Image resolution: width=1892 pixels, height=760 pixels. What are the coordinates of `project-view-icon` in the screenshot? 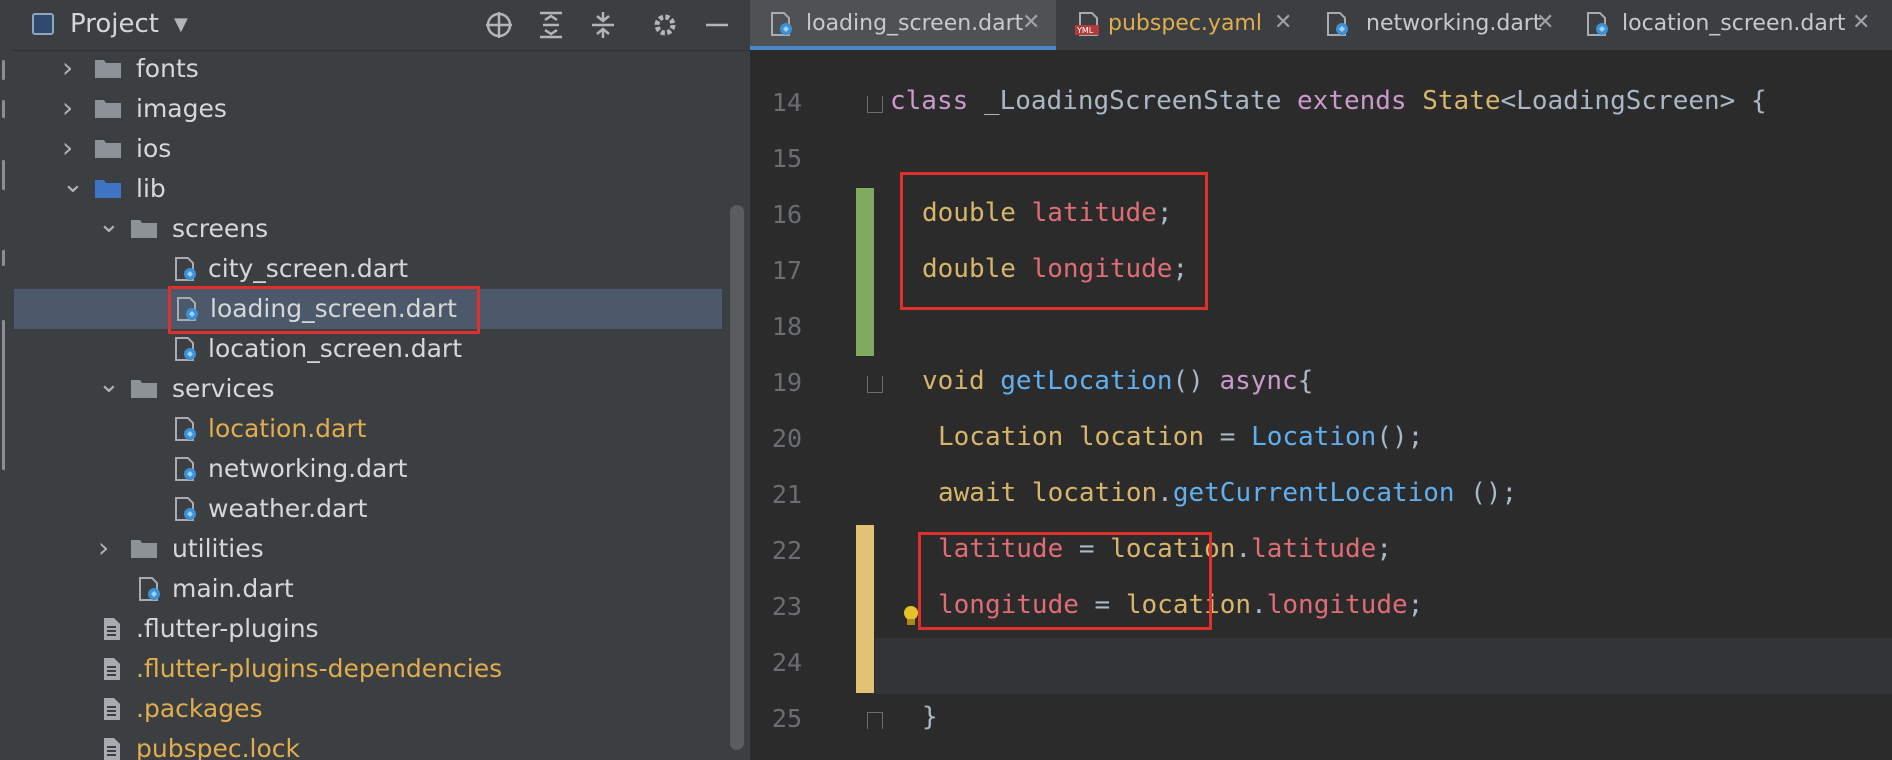 It's located at (43, 24).